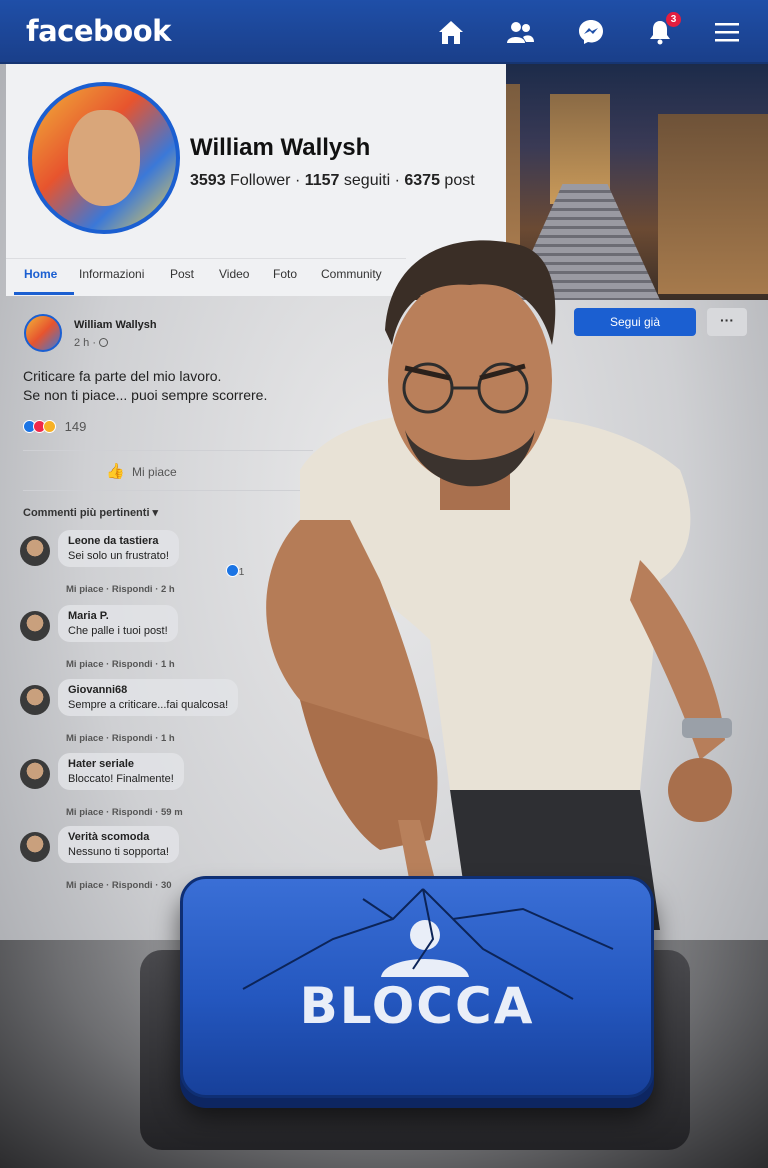 This screenshot has width=768, height=1168. What do you see at coordinates (118, 837) in the screenshot?
I see `comment-author: Verità scomoda` at bounding box center [118, 837].